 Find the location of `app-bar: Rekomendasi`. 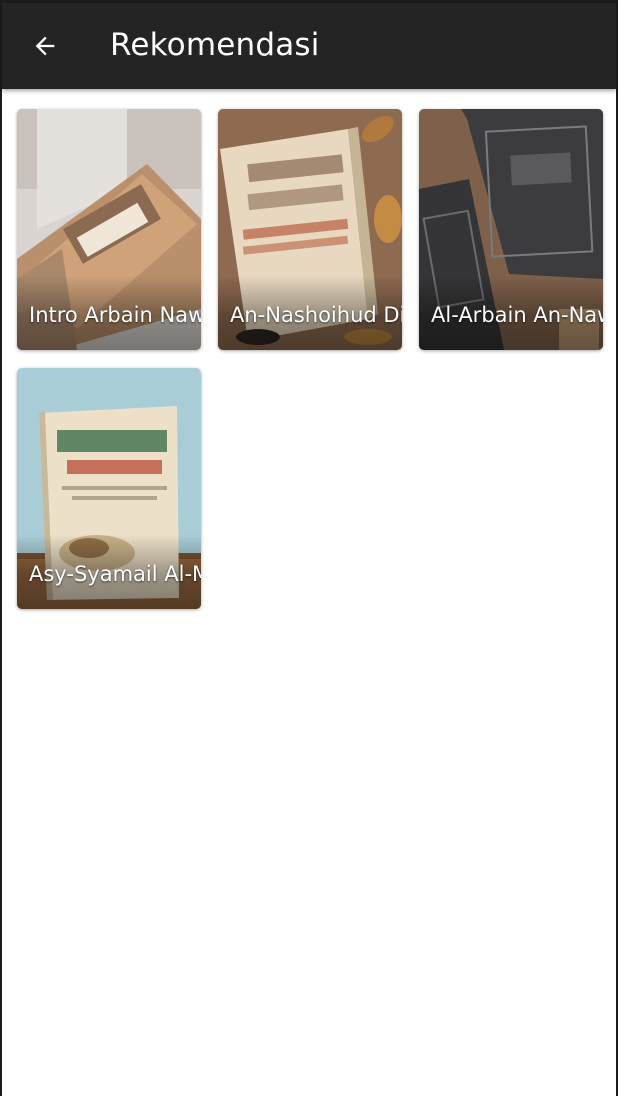

app-bar: Rekomendasi is located at coordinates (309, 46).